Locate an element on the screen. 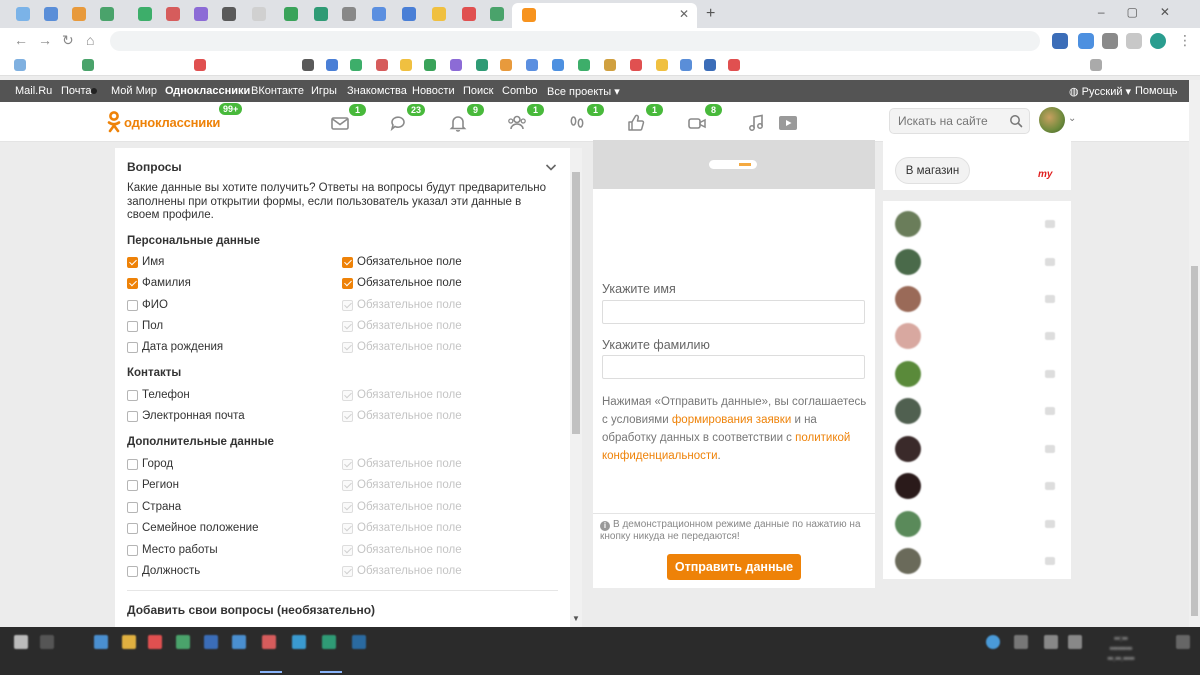 This screenshot has width=1200, height=675. submit-button: Отправить данные is located at coordinates (734, 567).